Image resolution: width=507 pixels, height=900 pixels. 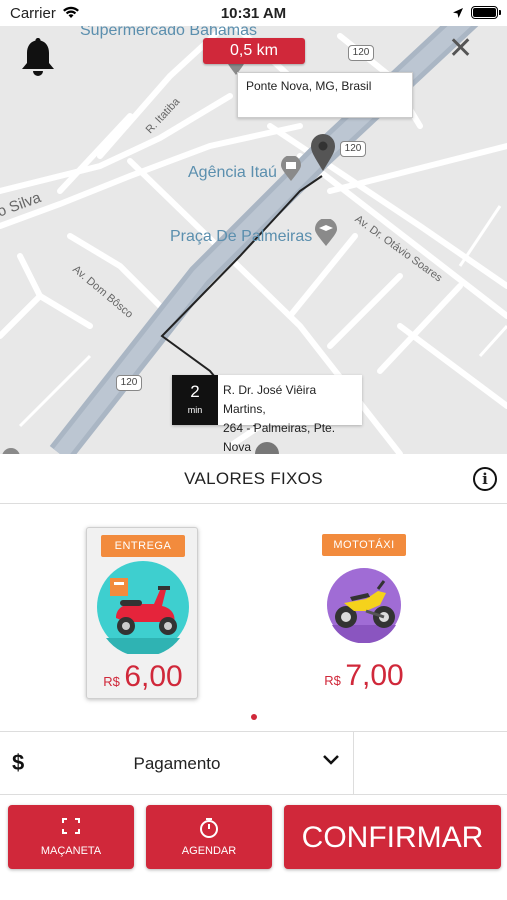 I want to click on close-icon: ✕, so click(x=460, y=49).